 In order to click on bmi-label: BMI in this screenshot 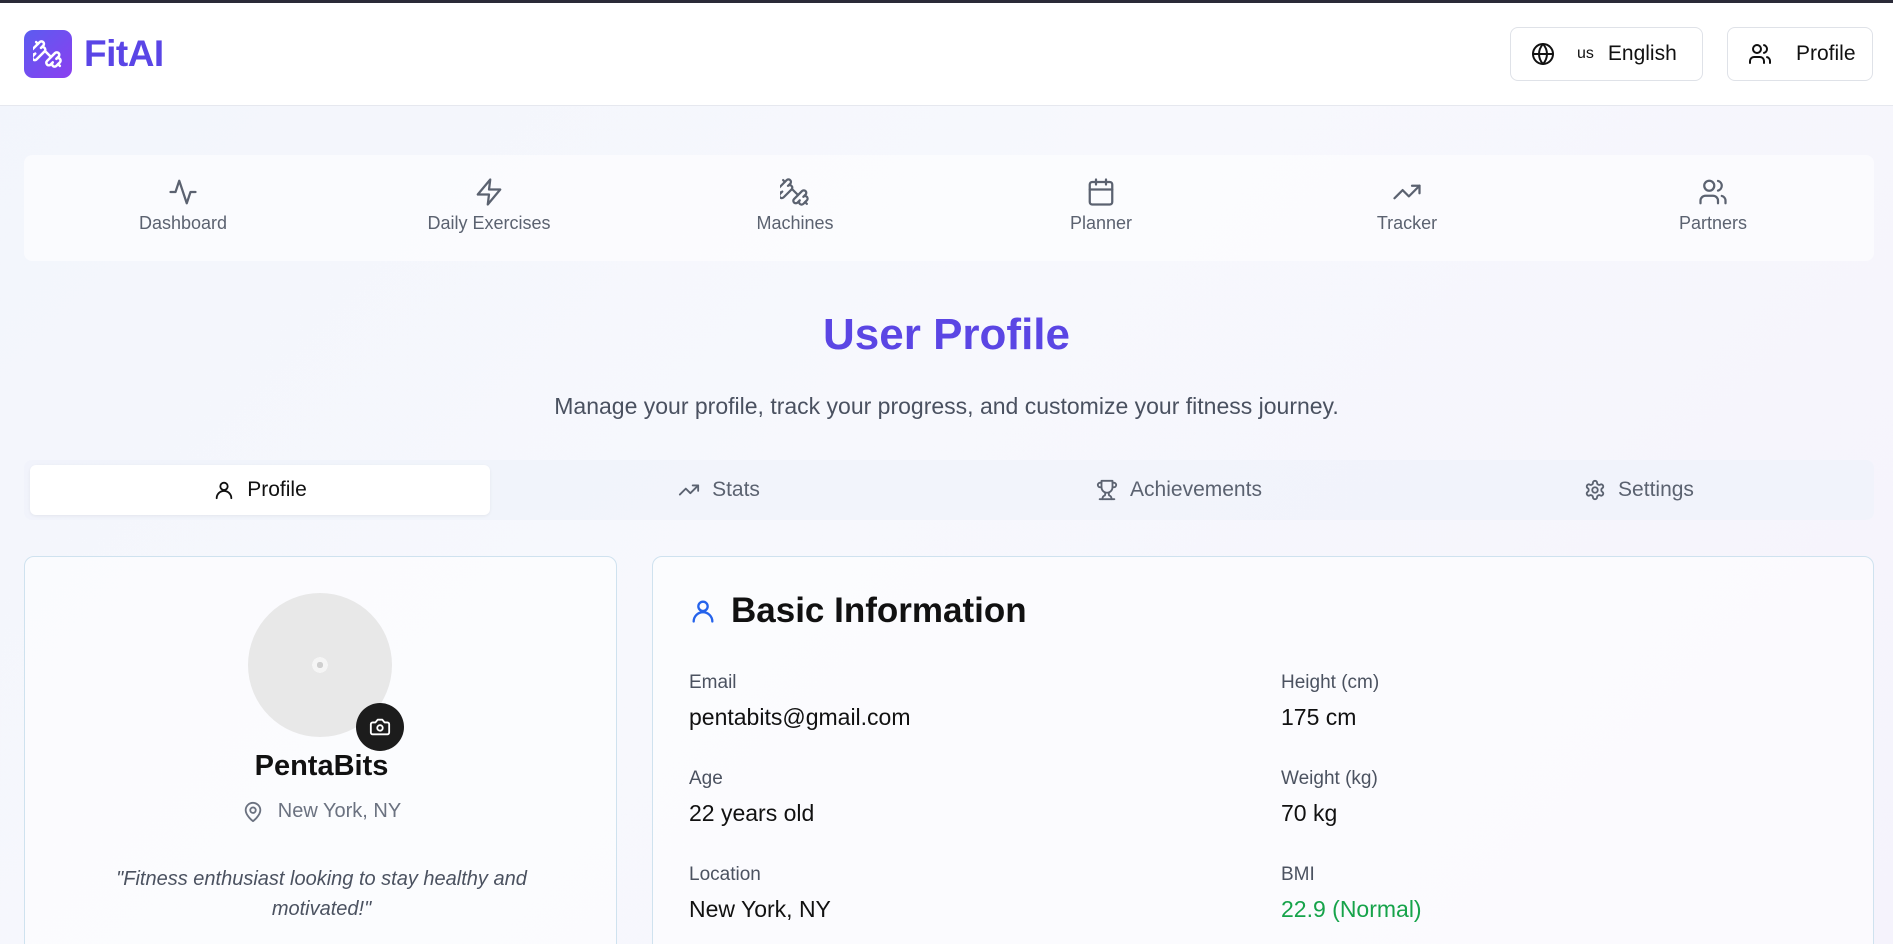, I will do `click(1298, 874)`.